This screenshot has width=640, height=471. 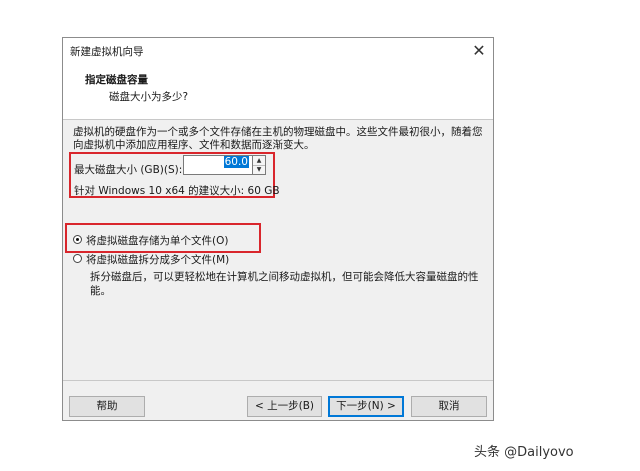 What do you see at coordinates (77, 258) in the screenshot?
I see `split-files-radio` at bounding box center [77, 258].